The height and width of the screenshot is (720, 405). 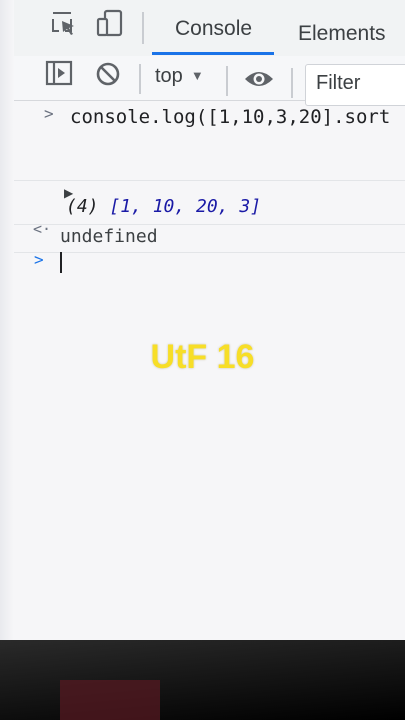 I want to click on bezel-reflection, so click(x=110, y=700).